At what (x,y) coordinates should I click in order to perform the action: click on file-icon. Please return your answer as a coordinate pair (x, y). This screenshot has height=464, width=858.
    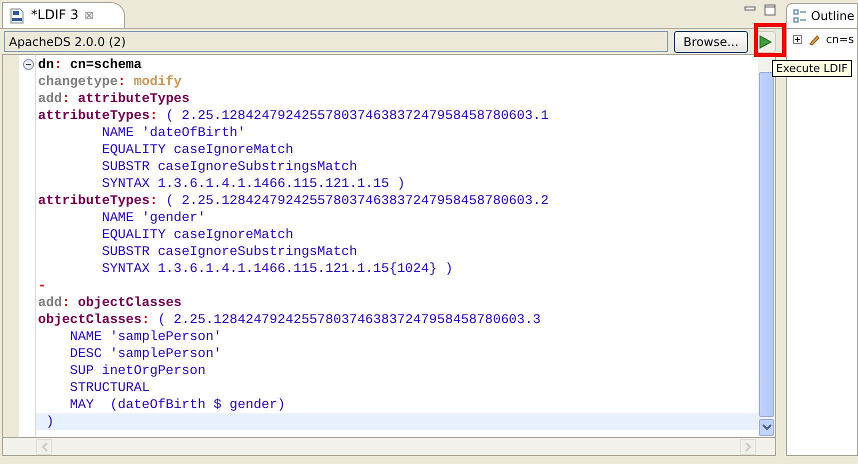
    Looking at the image, I should click on (17, 16).